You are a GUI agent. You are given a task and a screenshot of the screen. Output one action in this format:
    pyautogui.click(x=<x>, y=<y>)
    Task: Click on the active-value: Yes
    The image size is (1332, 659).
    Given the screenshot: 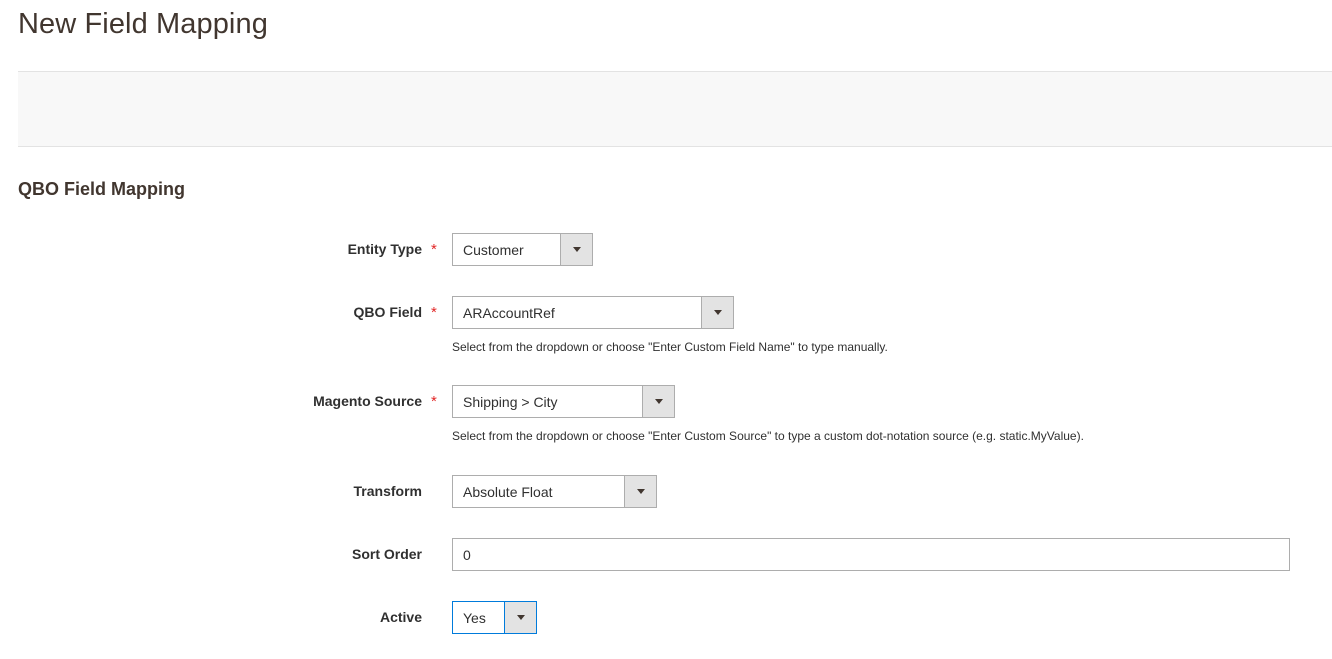 What is the action you would take?
    pyautogui.click(x=474, y=617)
    